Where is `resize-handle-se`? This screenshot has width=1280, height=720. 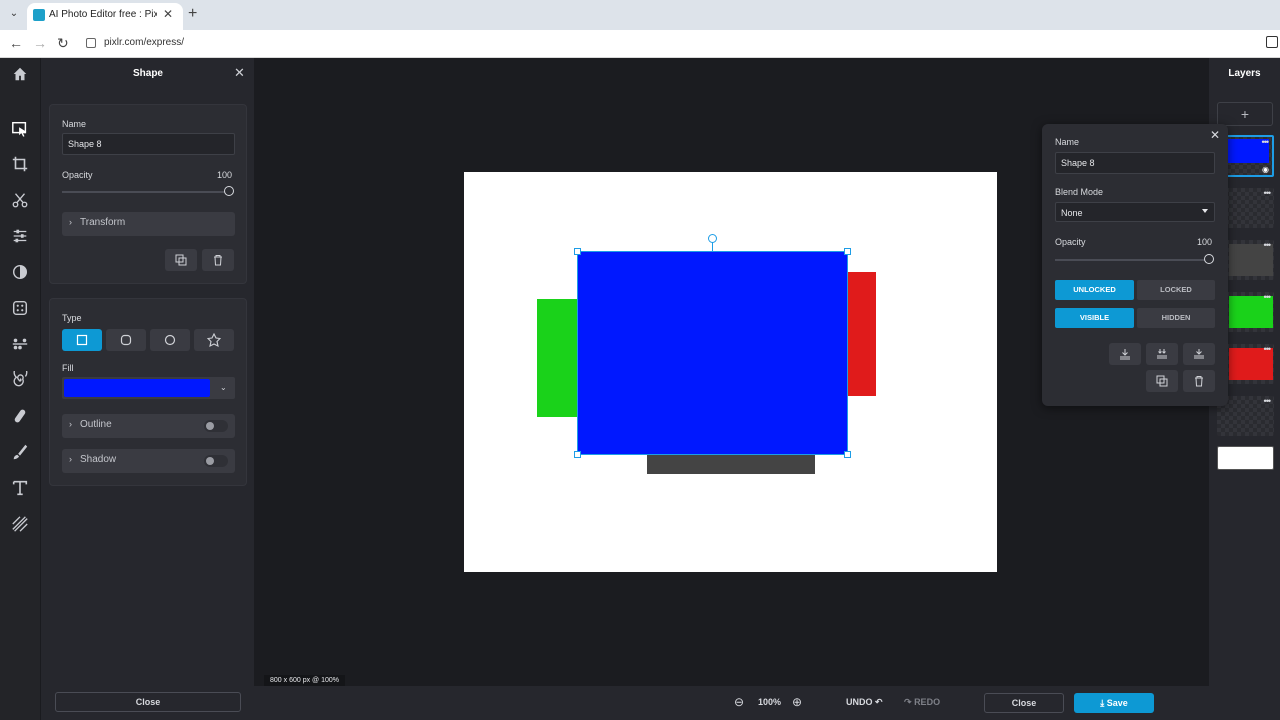 resize-handle-se is located at coordinates (847, 454).